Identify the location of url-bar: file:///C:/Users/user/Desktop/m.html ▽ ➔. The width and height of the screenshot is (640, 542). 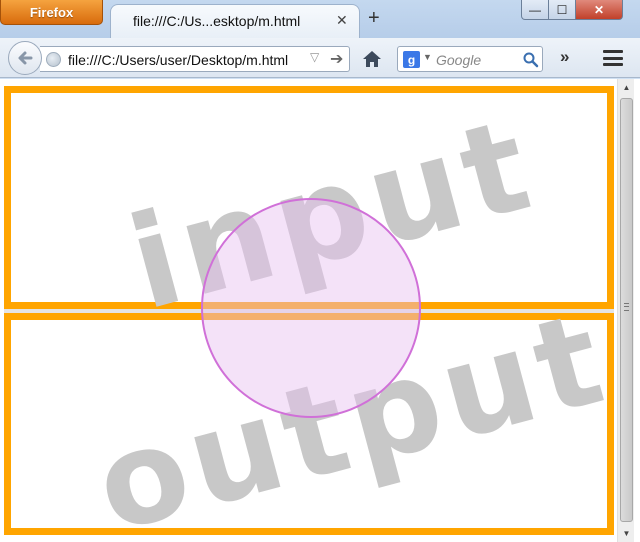
(195, 59).